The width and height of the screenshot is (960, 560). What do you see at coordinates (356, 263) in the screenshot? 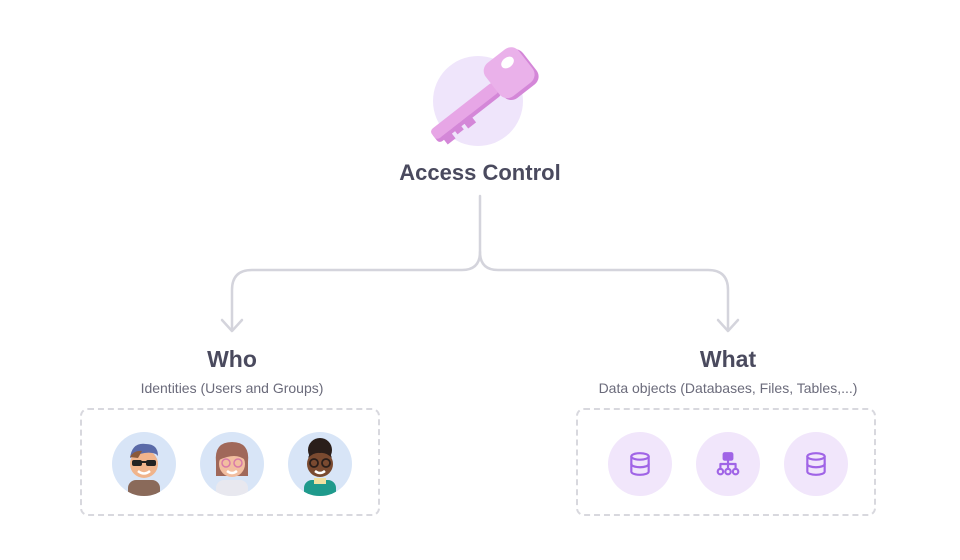
I see `connector-stem` at bounding box center [356, 263].